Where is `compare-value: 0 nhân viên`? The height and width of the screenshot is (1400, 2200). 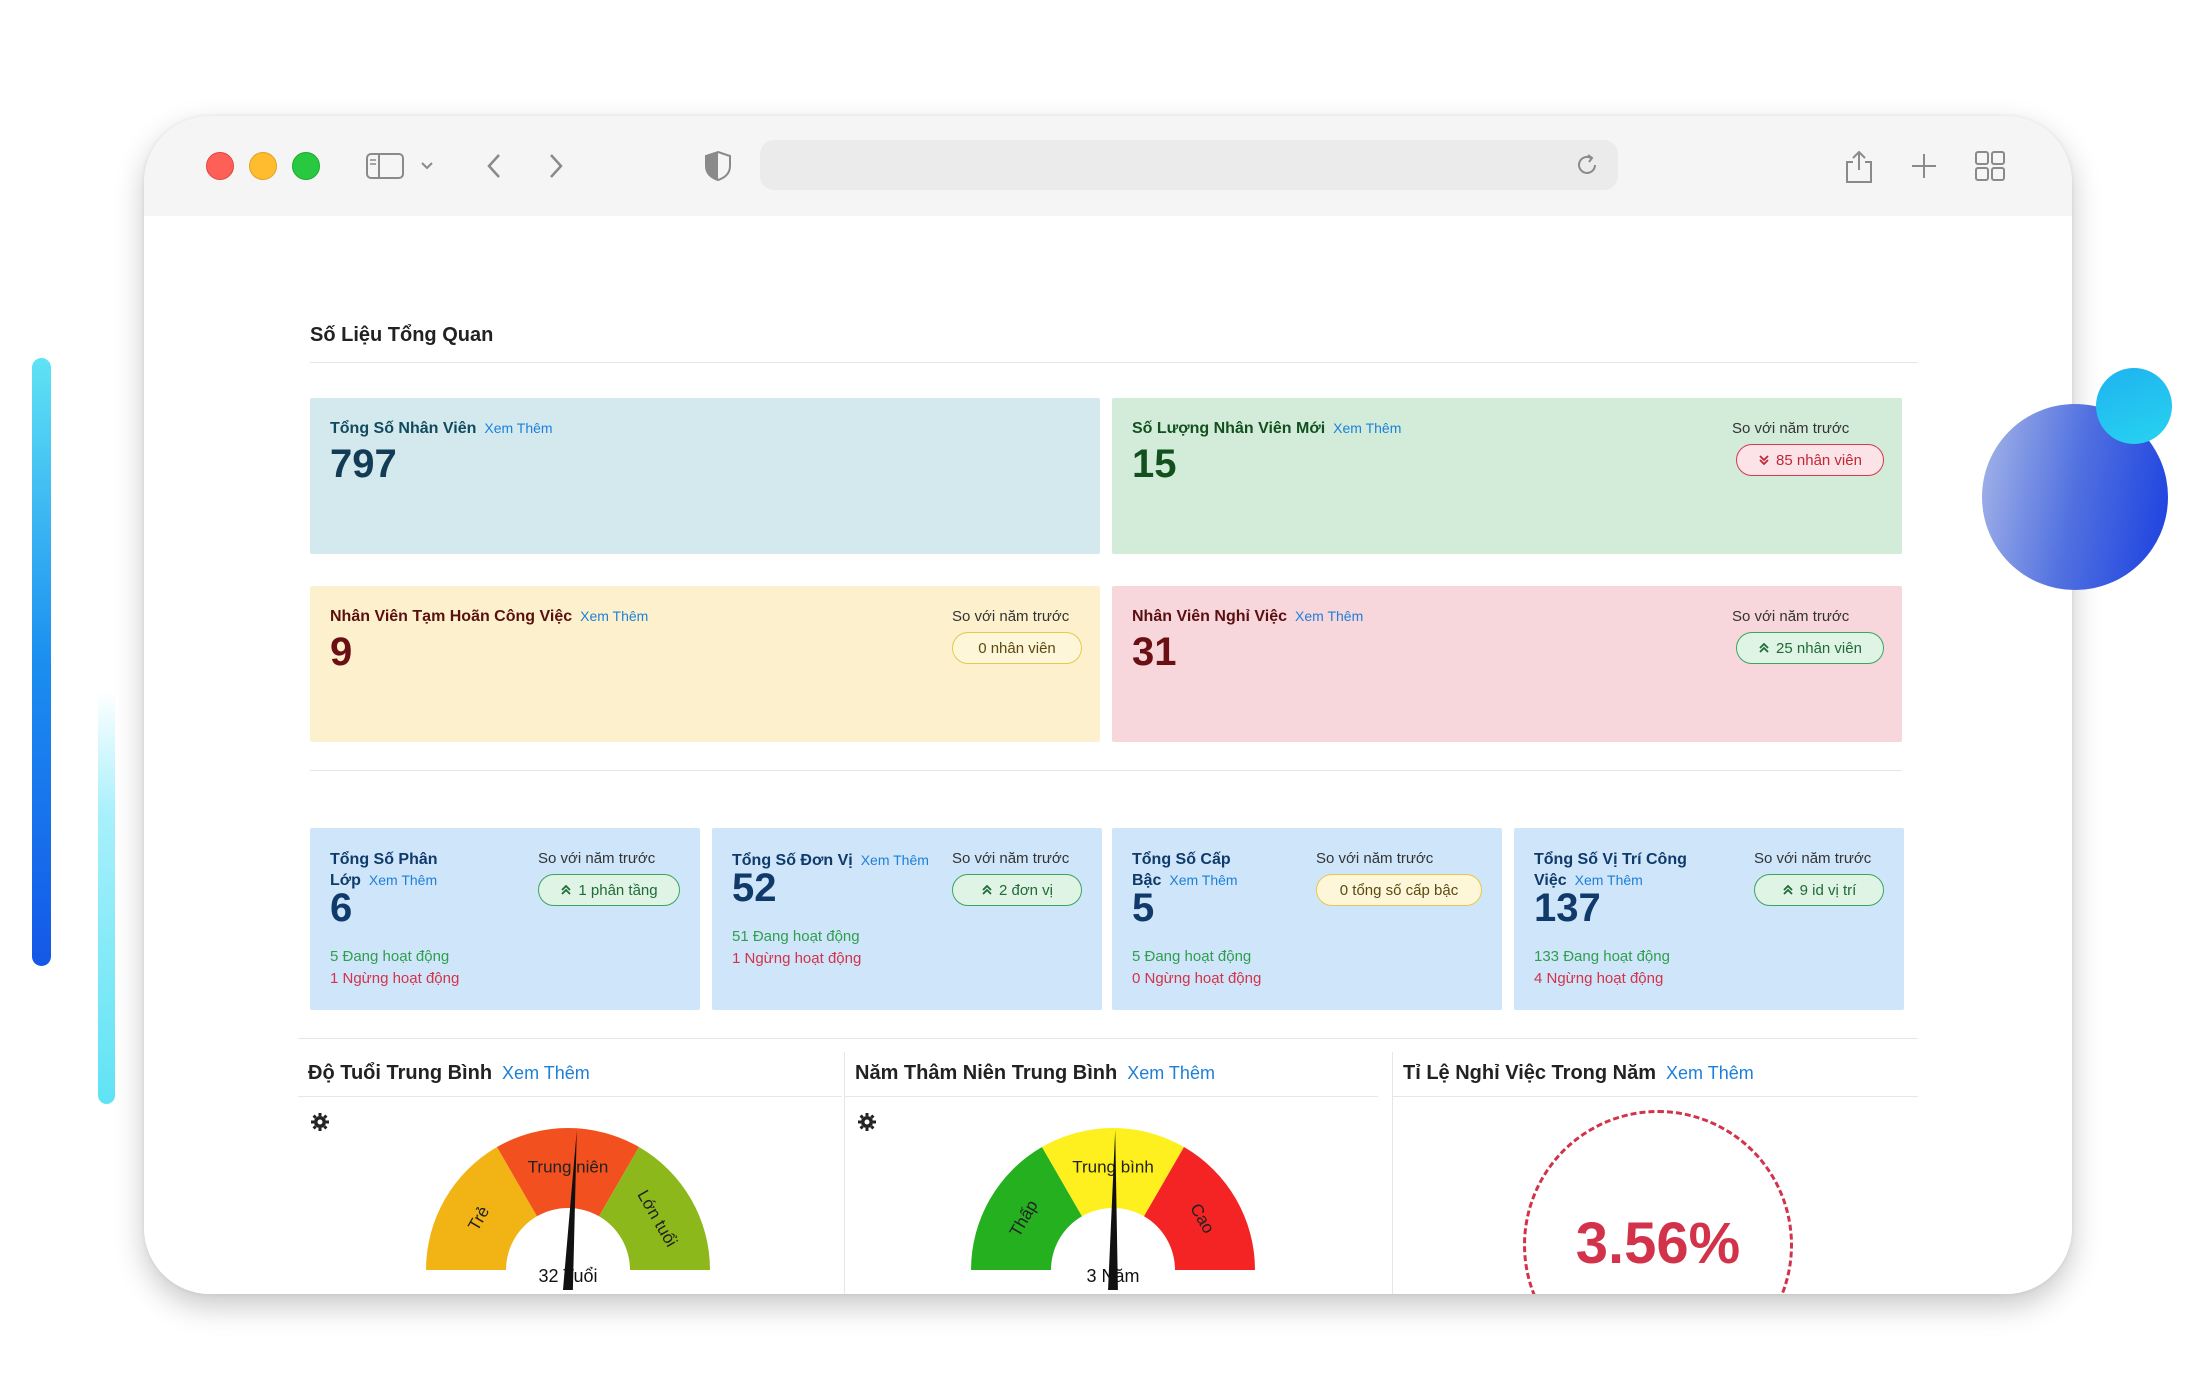 compare-value: 0 nhân viên is located at coordinates (1017, 648).